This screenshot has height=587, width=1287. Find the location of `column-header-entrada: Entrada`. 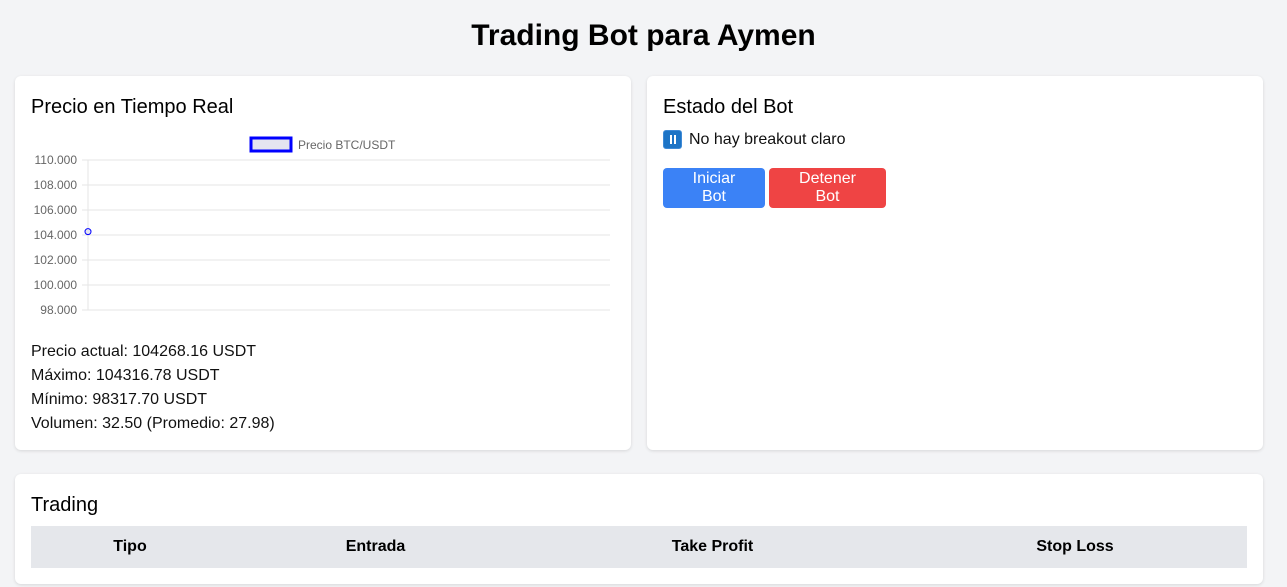

column-header-entrada: Entrada is located at coordinates (375, 546).